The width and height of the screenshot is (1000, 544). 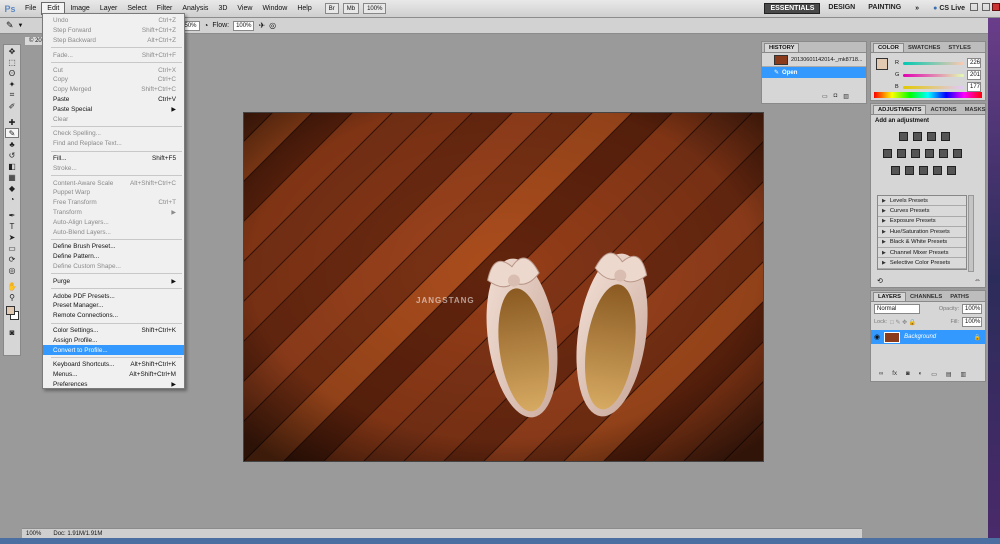 What do you see at coordinates (12, 259) in the screenshot?
I see `3d-rotate-tool-icon: ⟳` at bounding box center [12, 259].